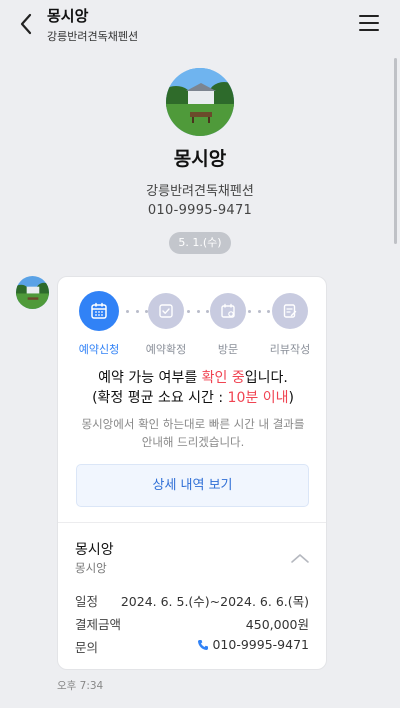 The width and height of the screenshot is (400, 708). Describe the element at coordinates (200, 210) in the screenshot. I see `profile-phone: 010-9995-9471` at that location.